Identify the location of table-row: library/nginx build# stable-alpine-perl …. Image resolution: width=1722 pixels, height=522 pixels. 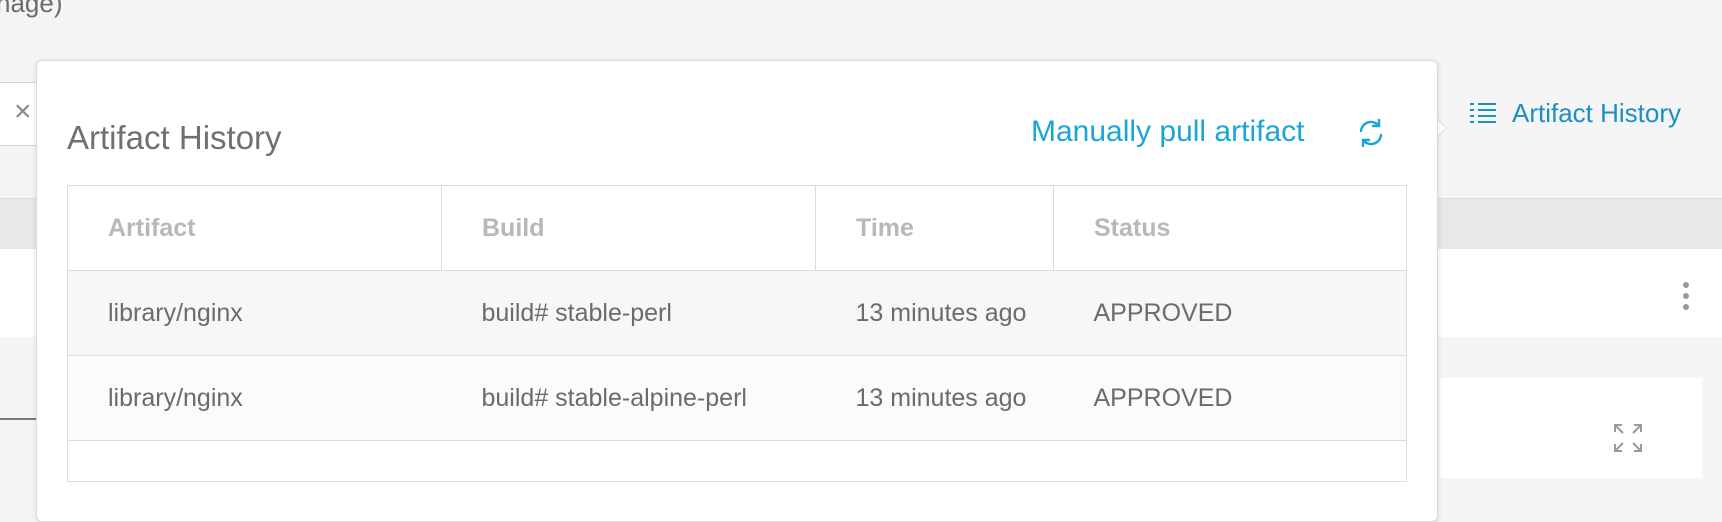
(737, 398).